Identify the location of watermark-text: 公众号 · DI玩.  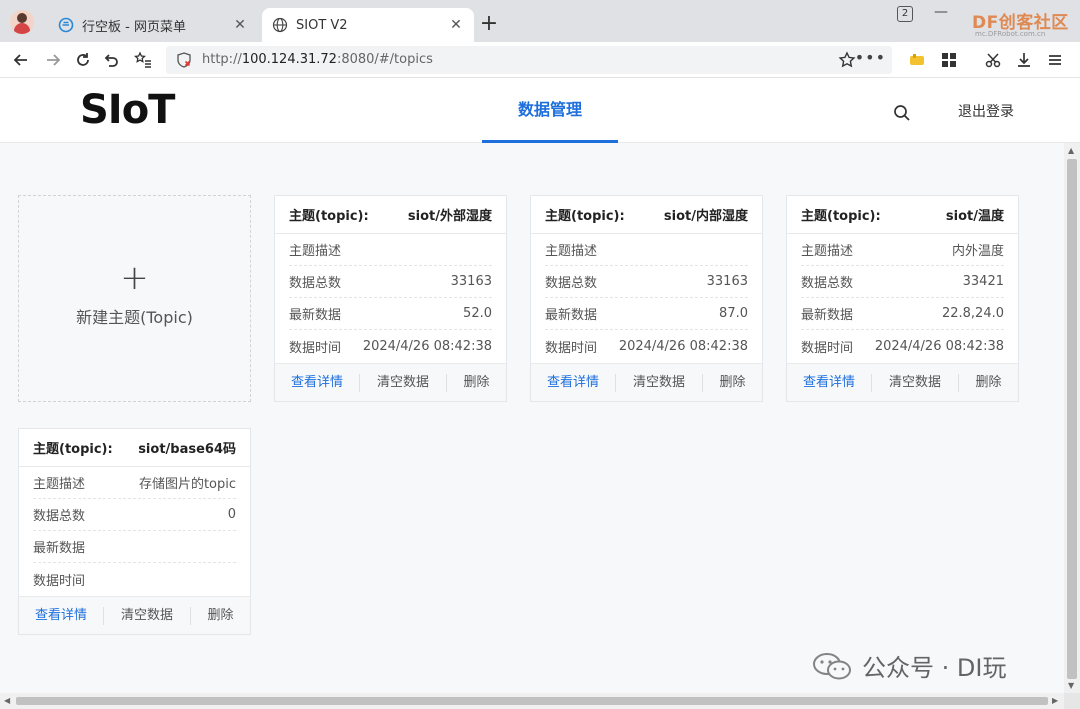
(934, 668).